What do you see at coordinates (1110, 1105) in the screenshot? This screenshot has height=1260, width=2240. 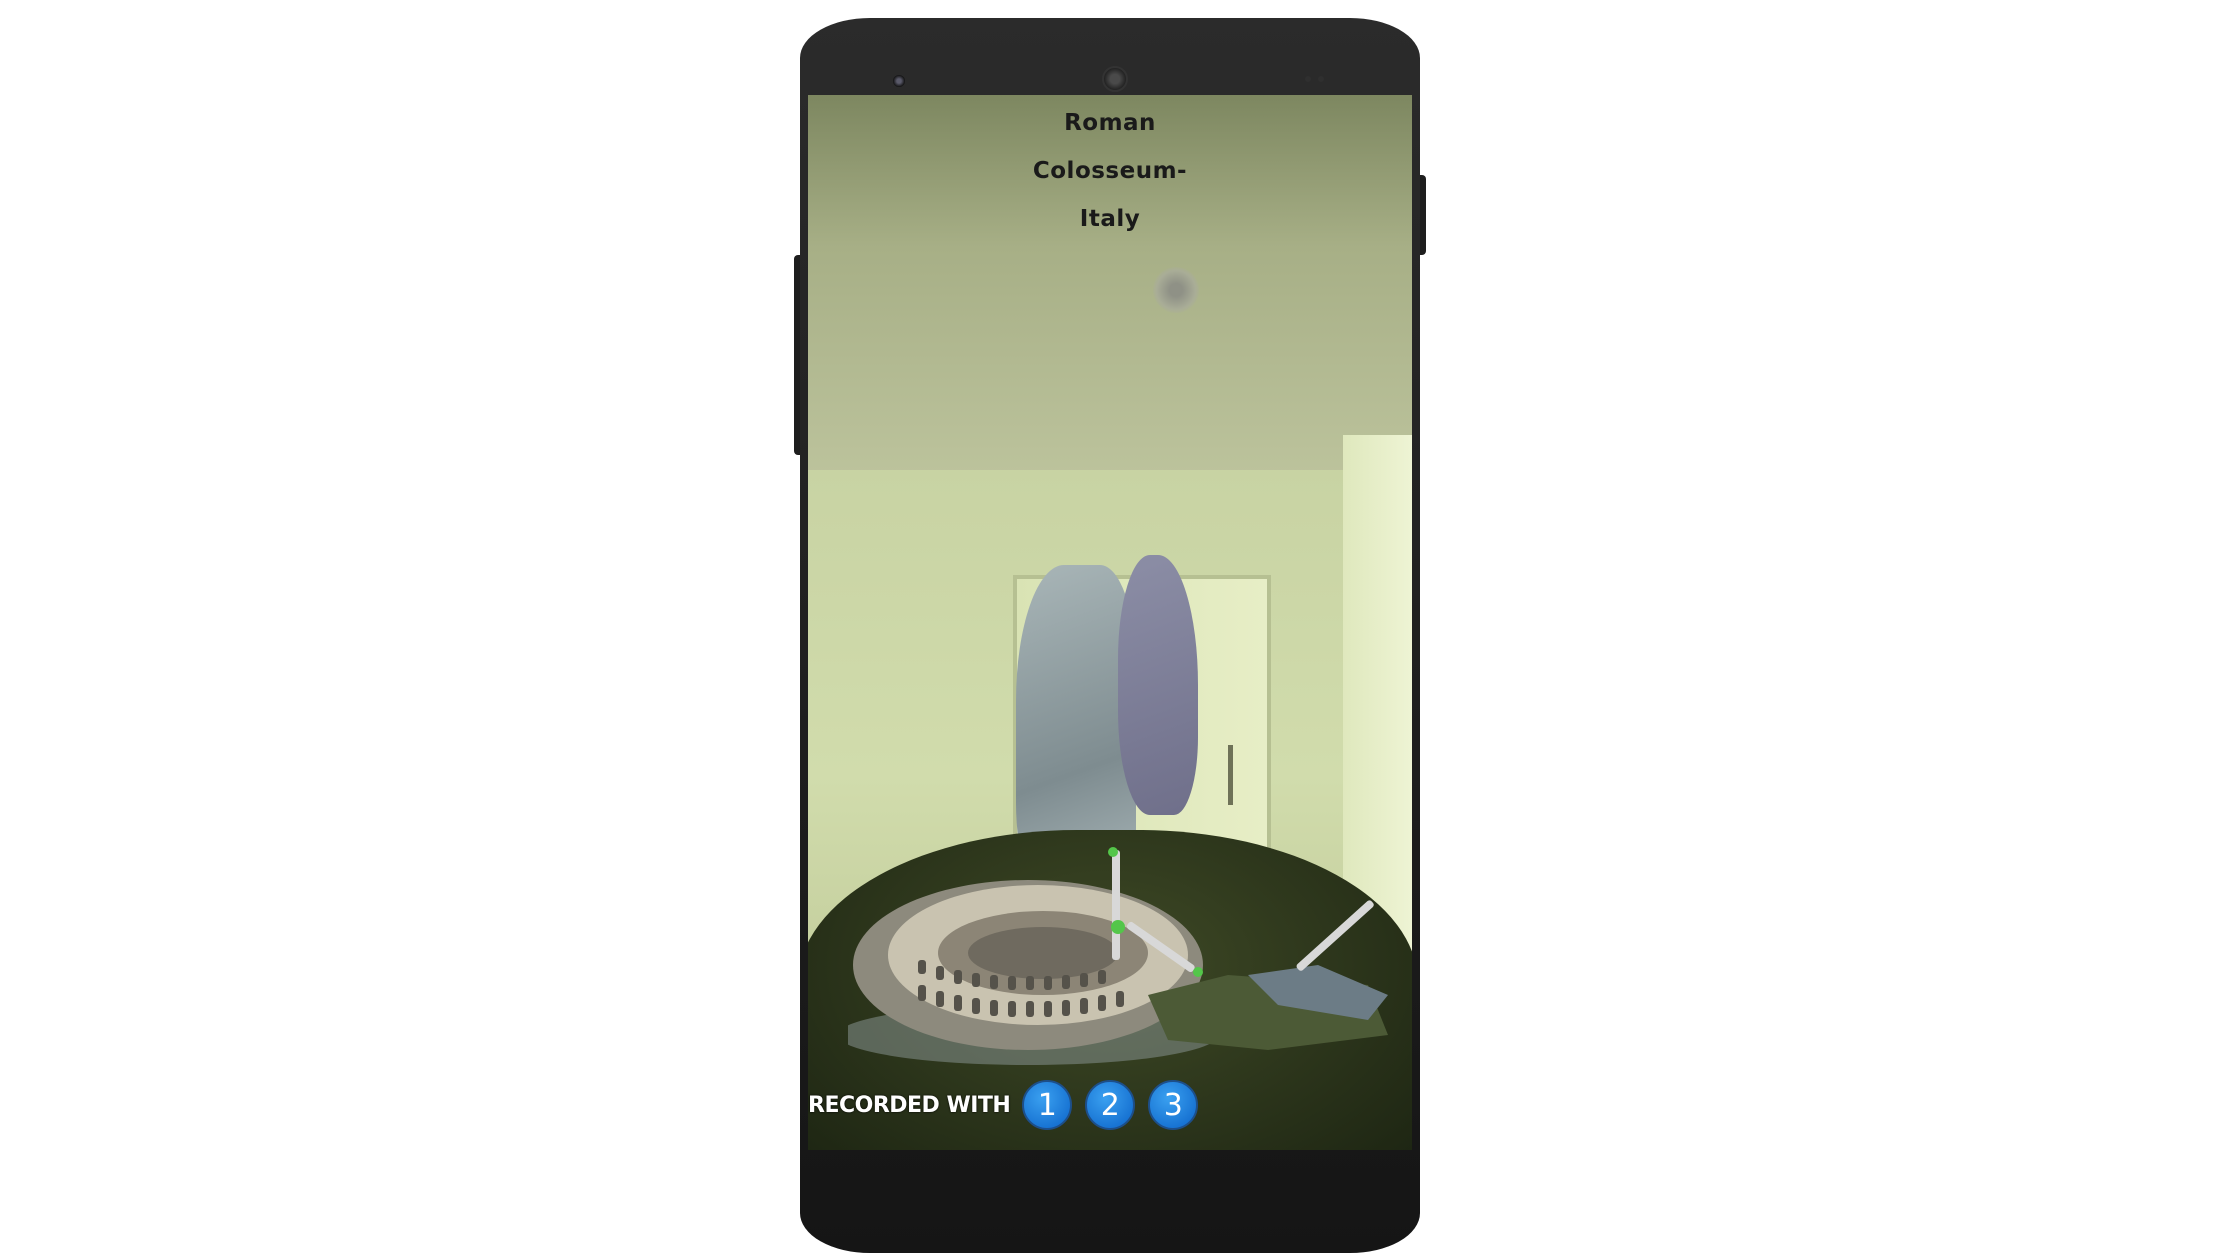 I see `number-badge-2: 2` at bounding box center [1110, 1105].